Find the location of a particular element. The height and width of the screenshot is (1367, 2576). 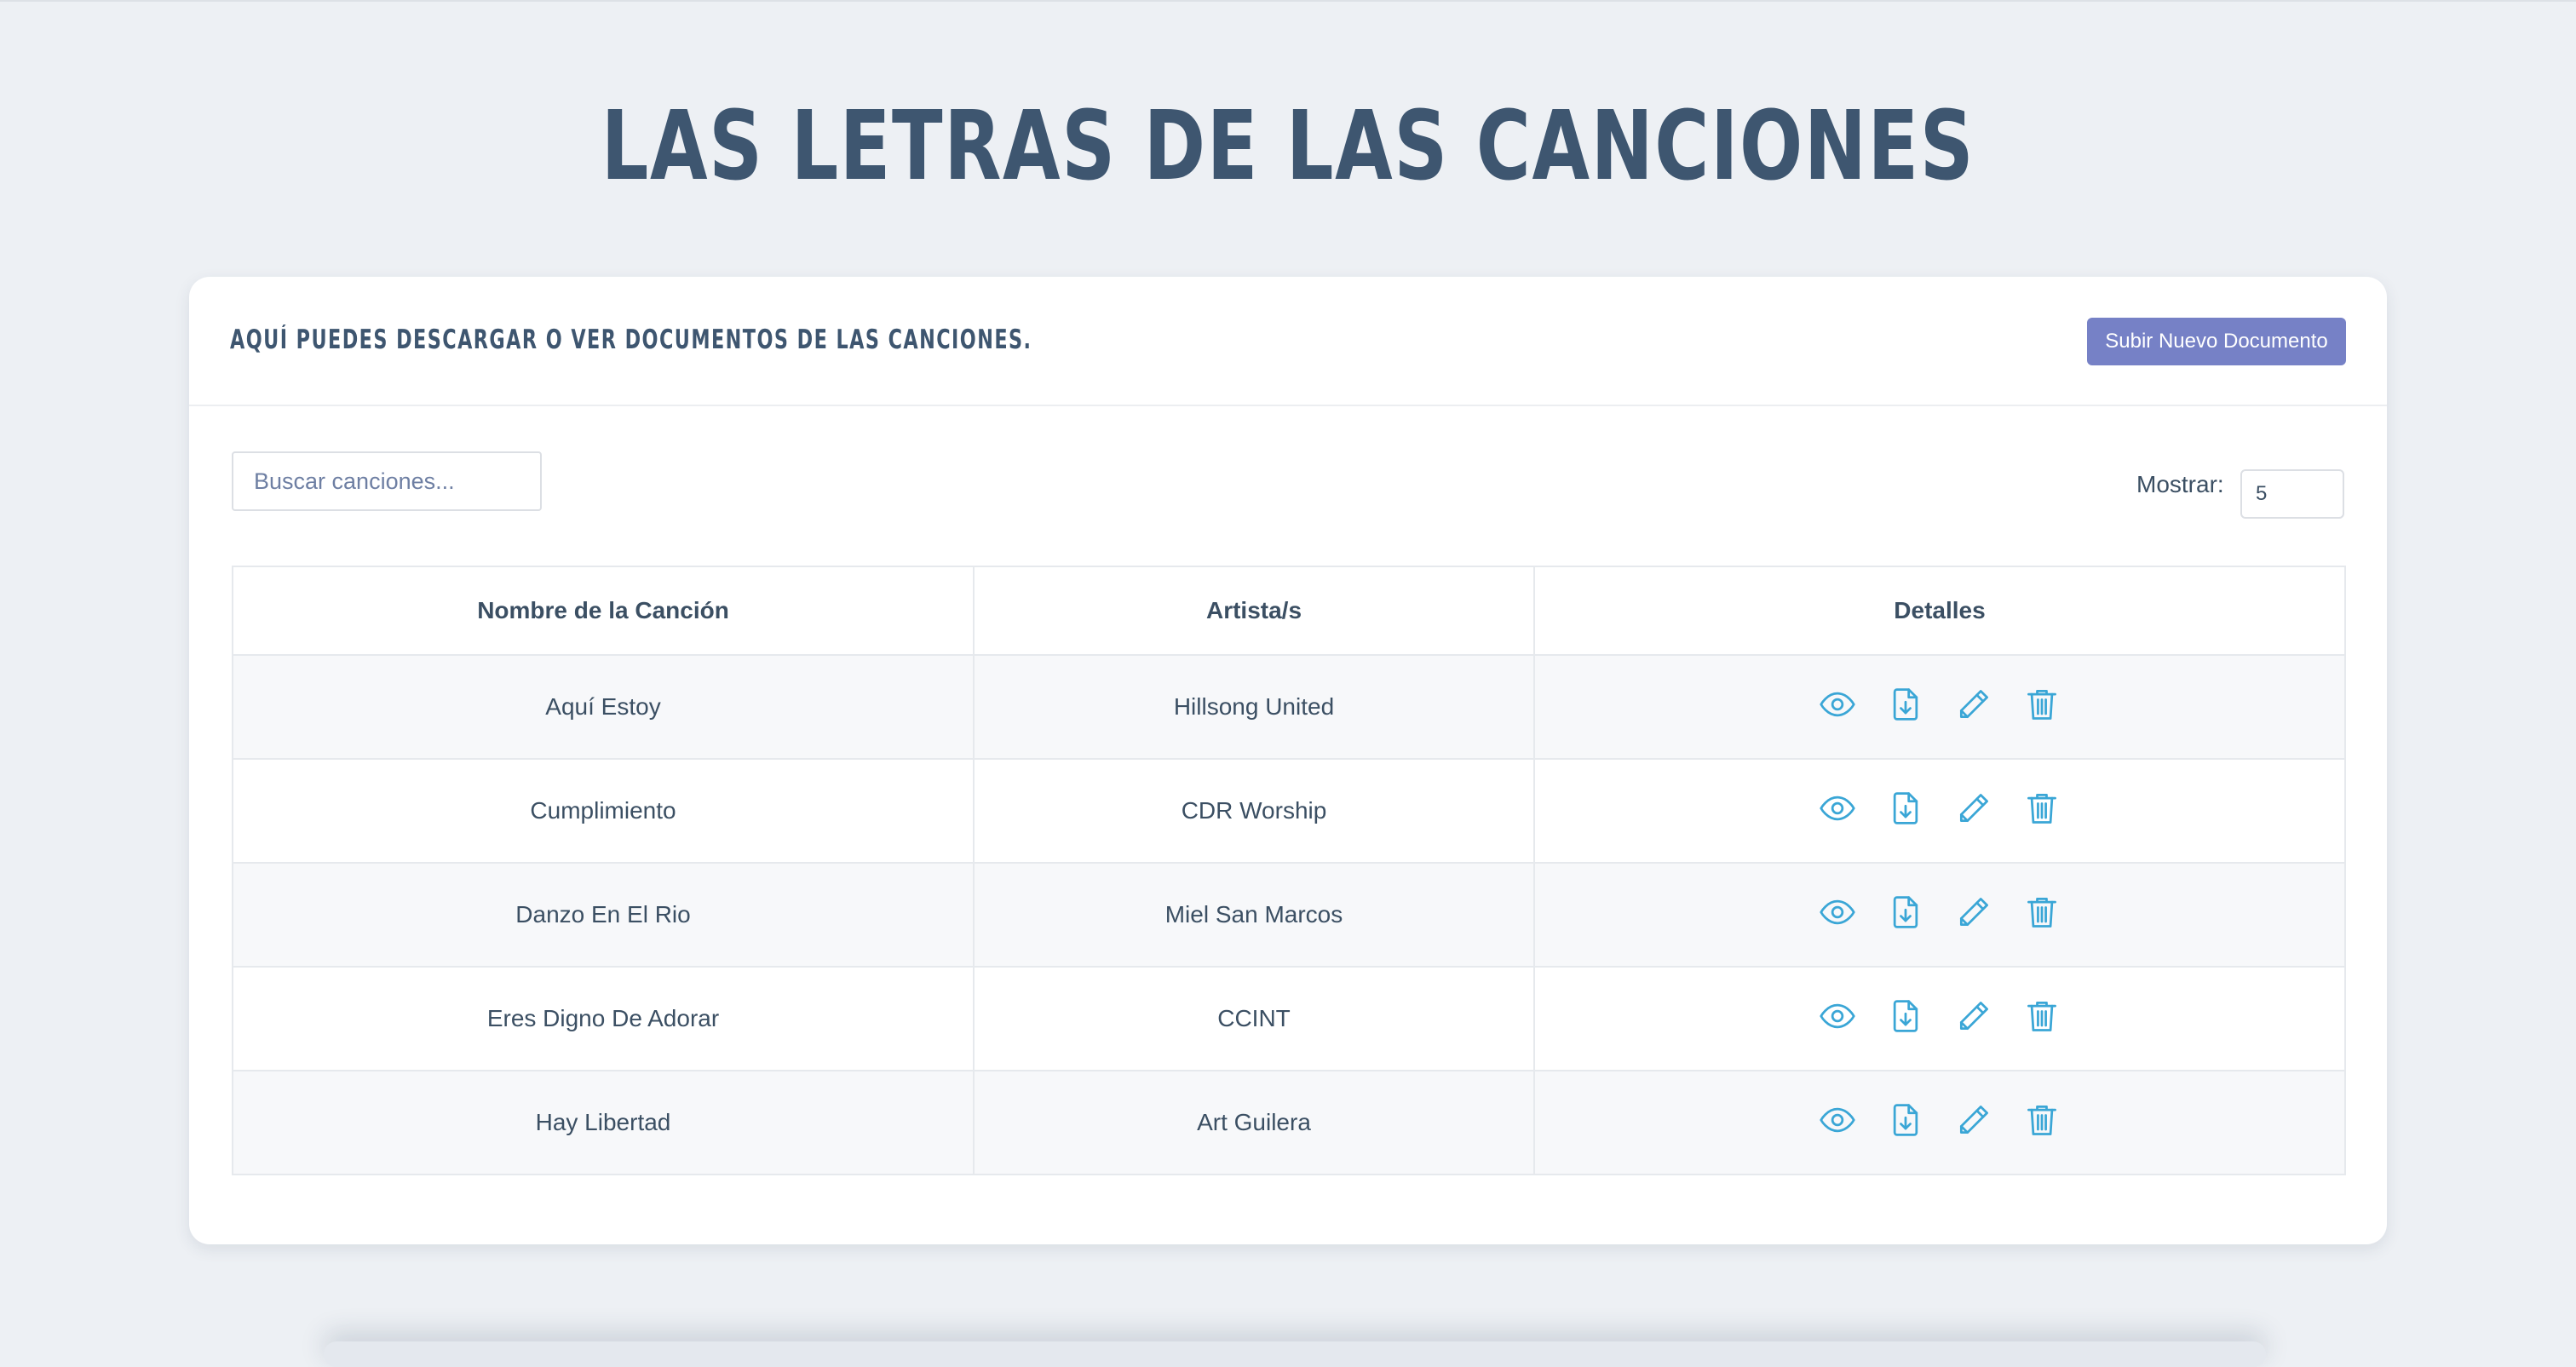

column-header-song: Nombre de la Canción is located at coordinates (603, 611).